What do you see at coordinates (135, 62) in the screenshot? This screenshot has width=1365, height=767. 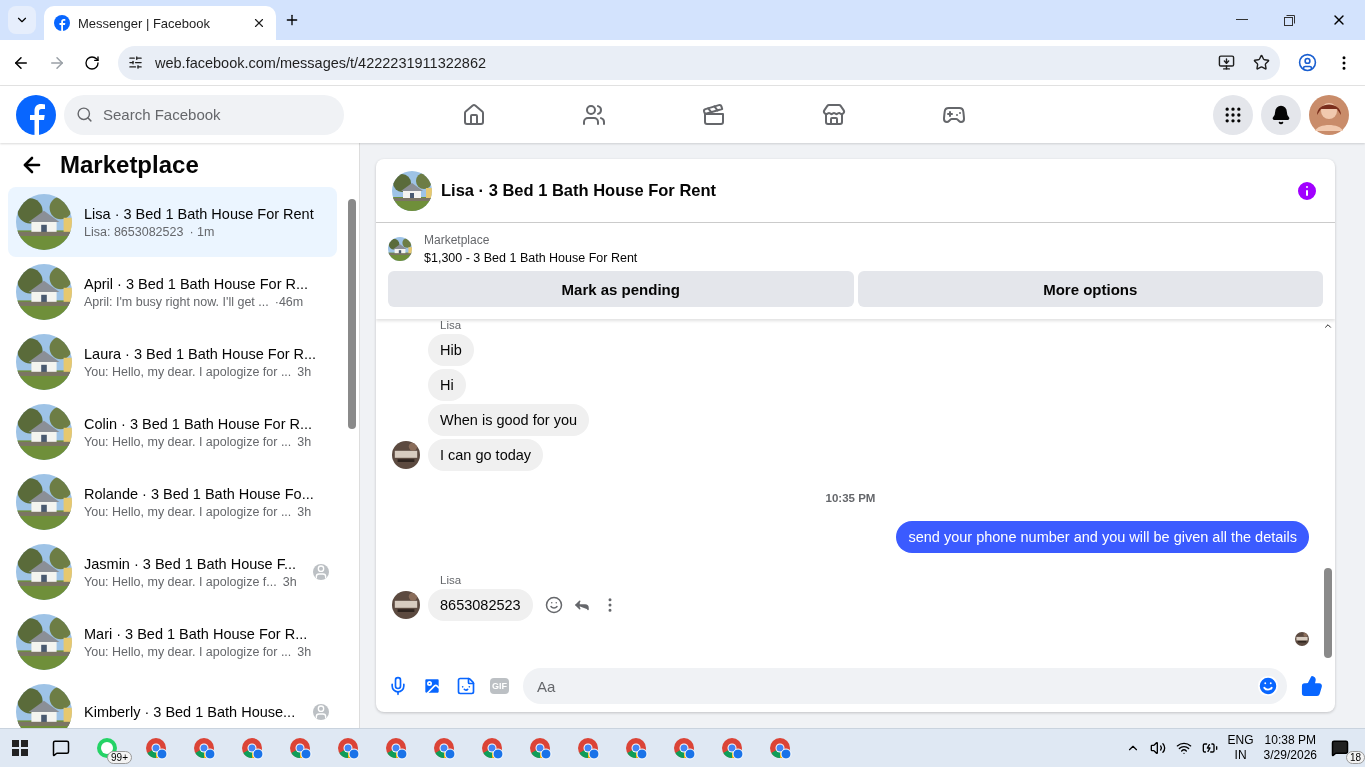 I see `site-settings-icon` at bounding box center [135, 62].